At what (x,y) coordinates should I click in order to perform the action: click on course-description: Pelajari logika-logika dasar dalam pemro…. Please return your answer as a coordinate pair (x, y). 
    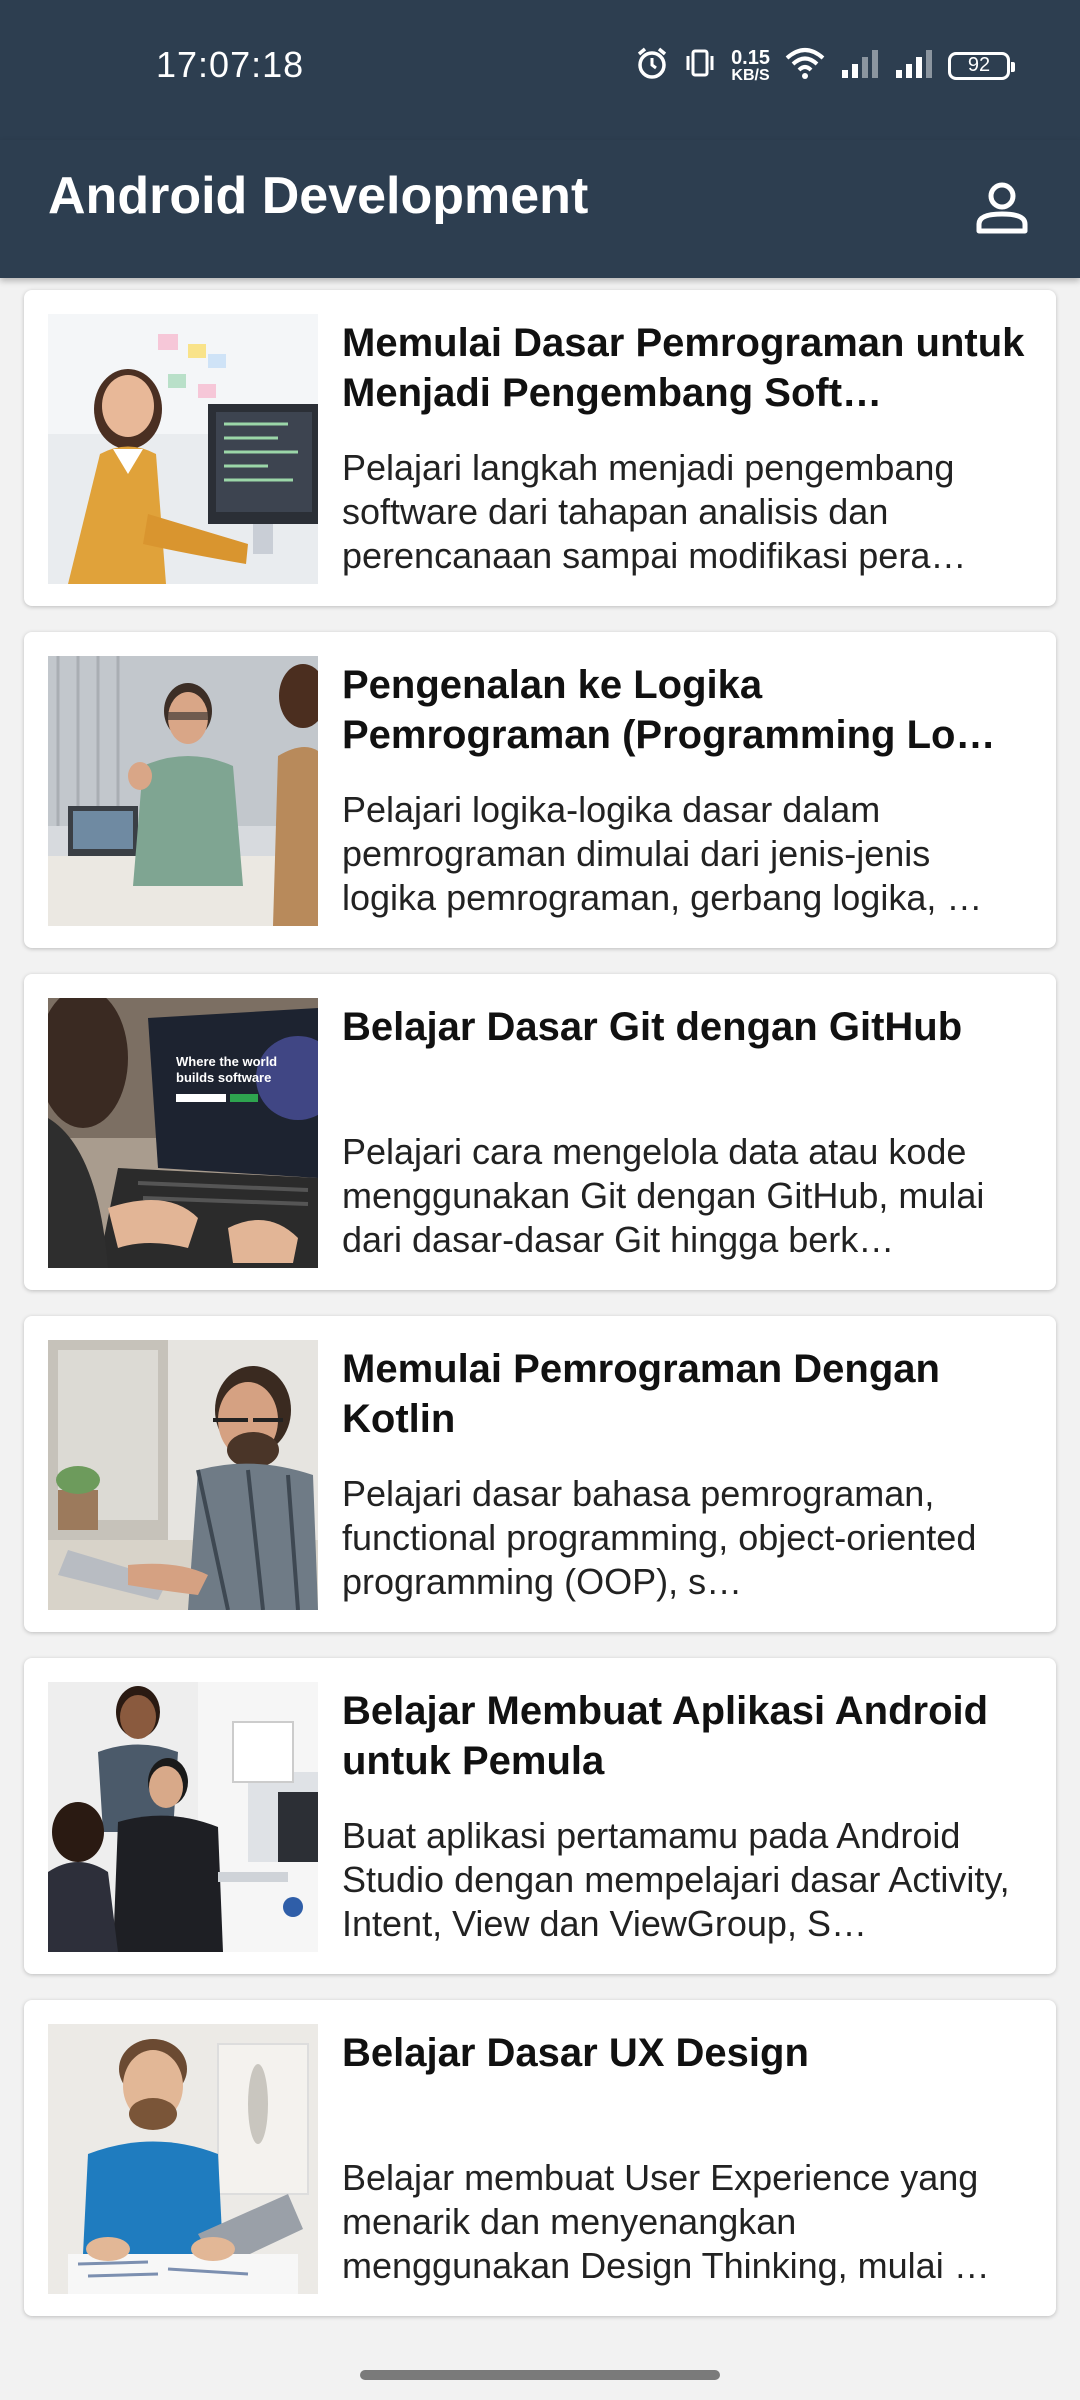
    Looking at the image, I should click on (662, 853).